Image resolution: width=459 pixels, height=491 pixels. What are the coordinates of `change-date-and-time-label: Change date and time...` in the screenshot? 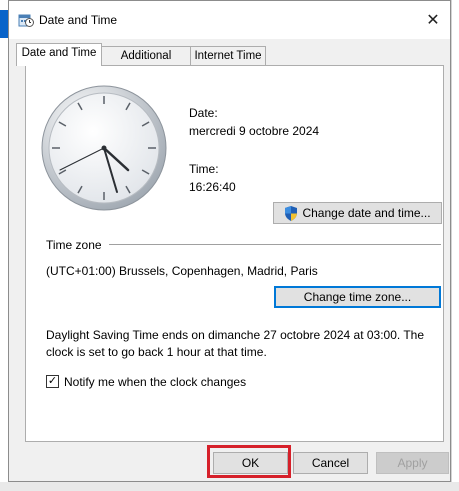 It's located at (366, 213).